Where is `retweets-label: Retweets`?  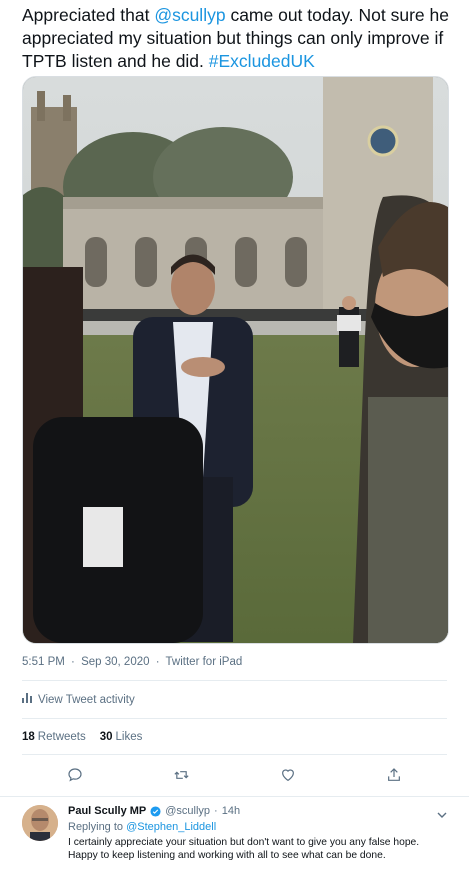 retweets-label: Retweets is located at coordinates (61, 737).